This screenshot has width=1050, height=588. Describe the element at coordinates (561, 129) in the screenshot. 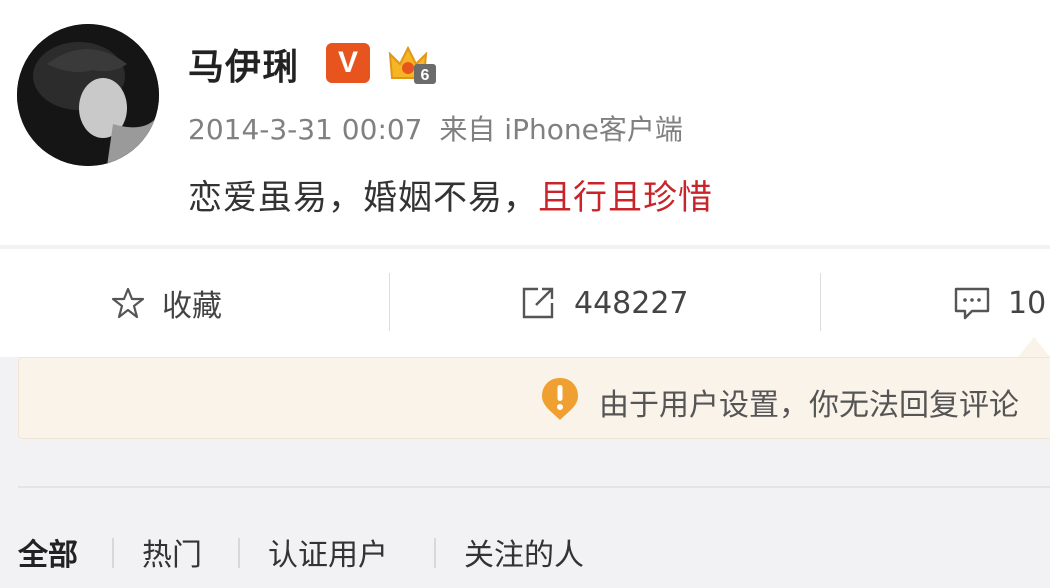

I see `post-source: 来自 iPhone客户端` at that location.